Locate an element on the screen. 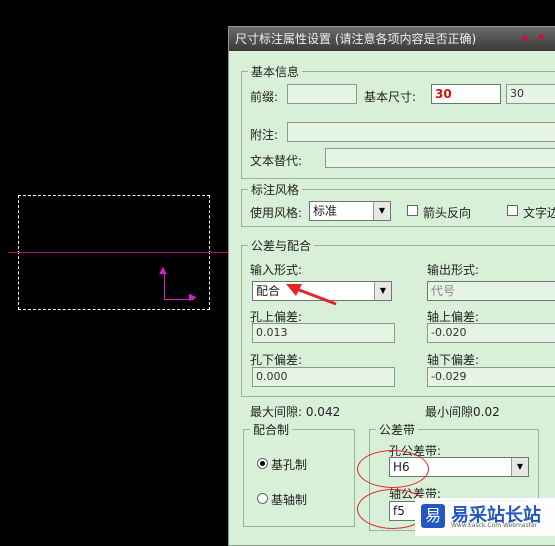 This screenshot has height=546, width=555. note-field is located at coordinates (421, 132).